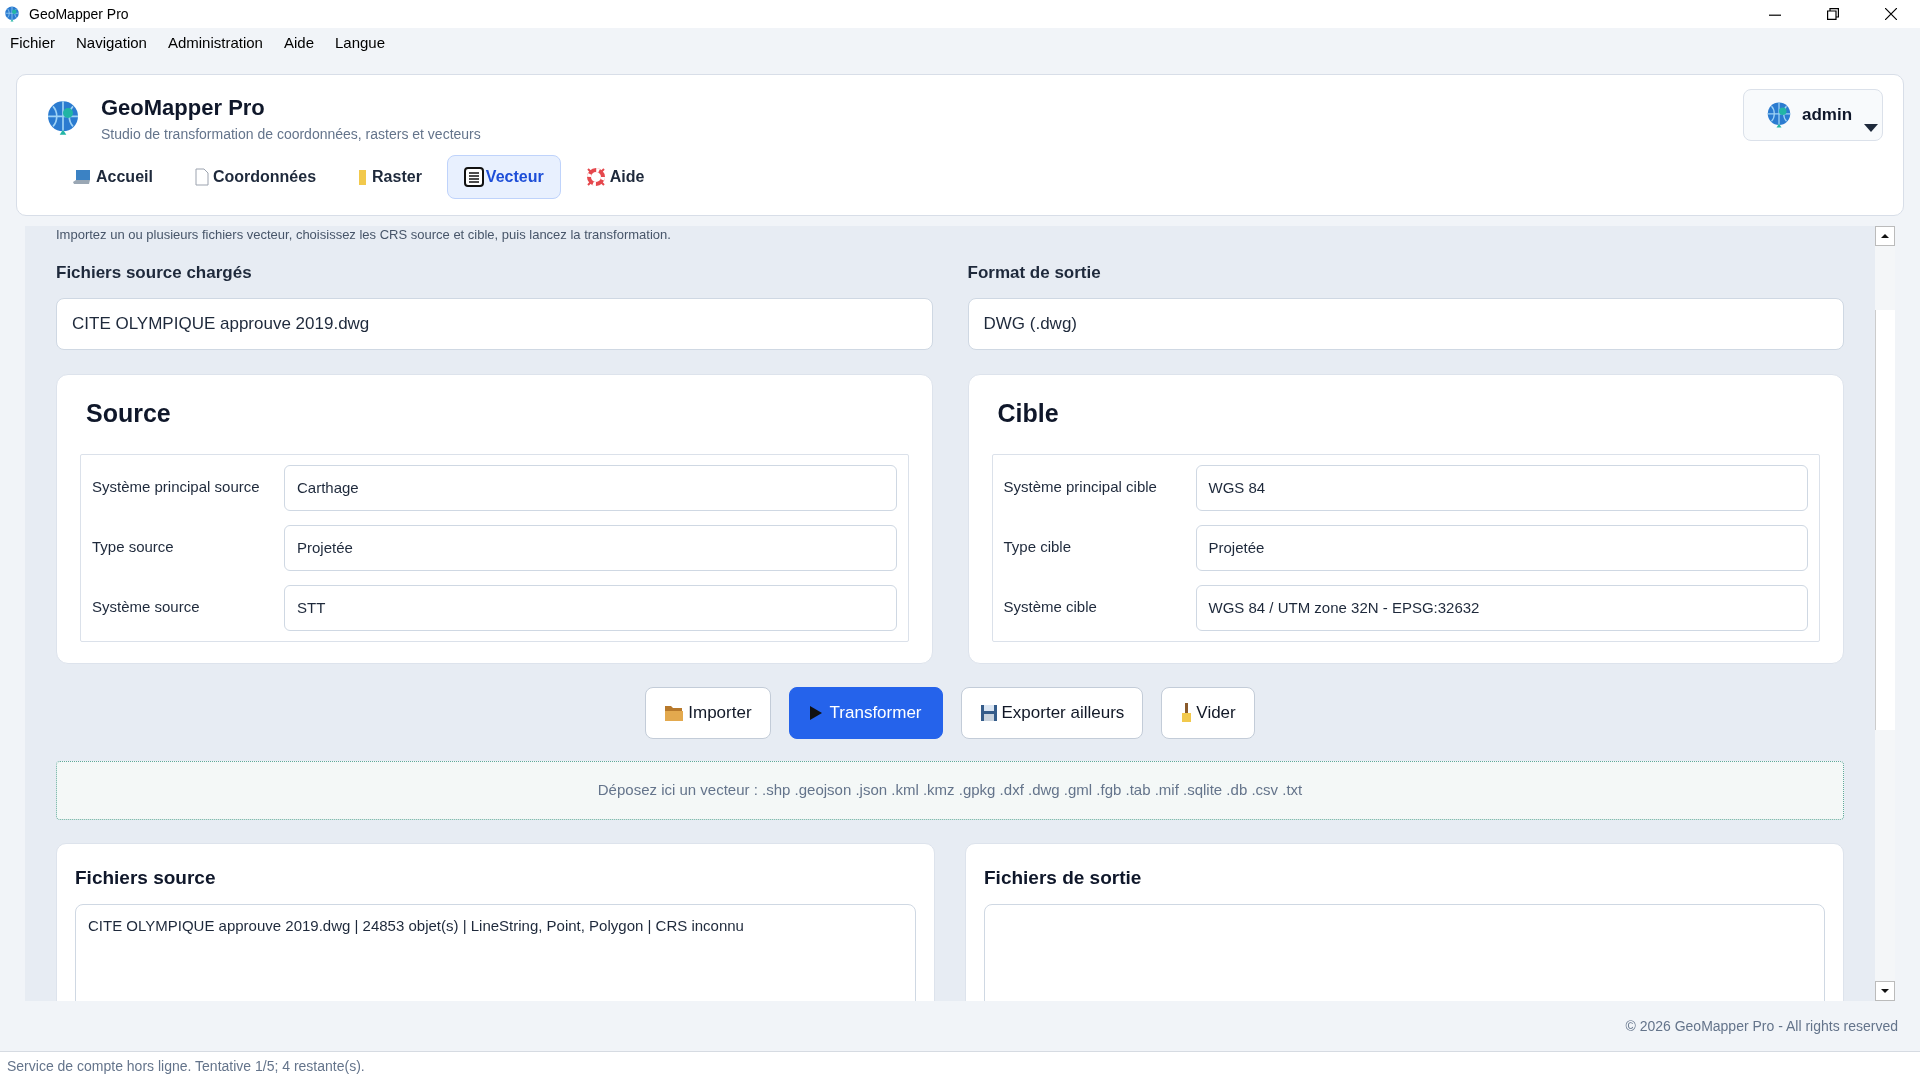 This screenshot has height=1080, width=1920. What do you see at coordinates (360, 43) in the screenshot?
I see `menu-item: Langue` at bounding box center [360, 43].